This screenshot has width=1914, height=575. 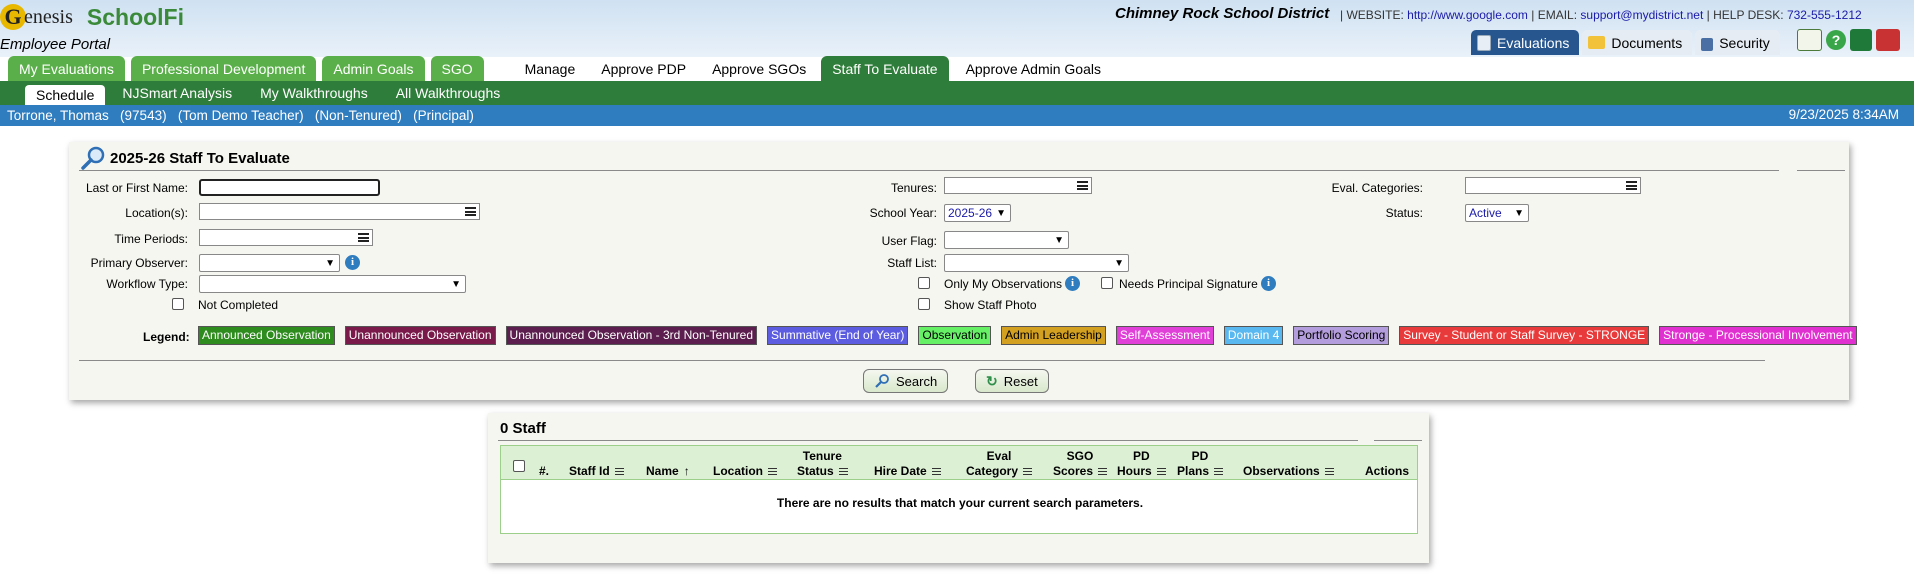 What do you see at coordinates (1861, 40) in the screenshot?
I see `excel-icon` at bounding box center [1861, 40].